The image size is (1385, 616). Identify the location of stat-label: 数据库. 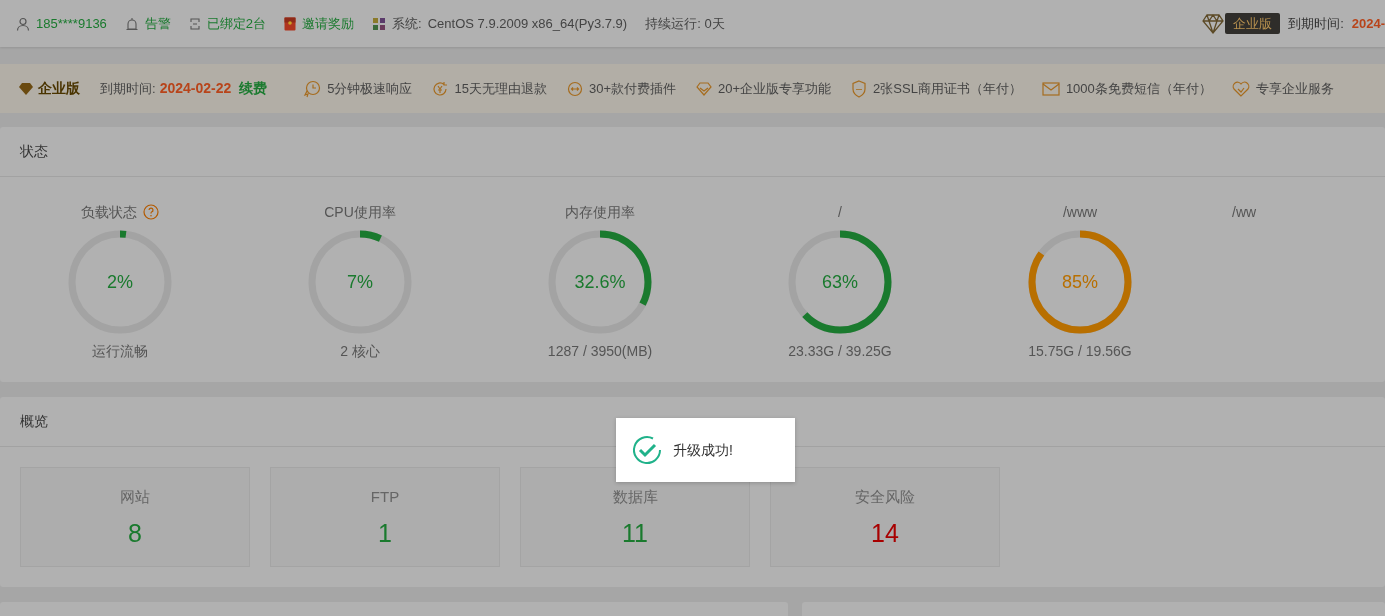
(635, 497).